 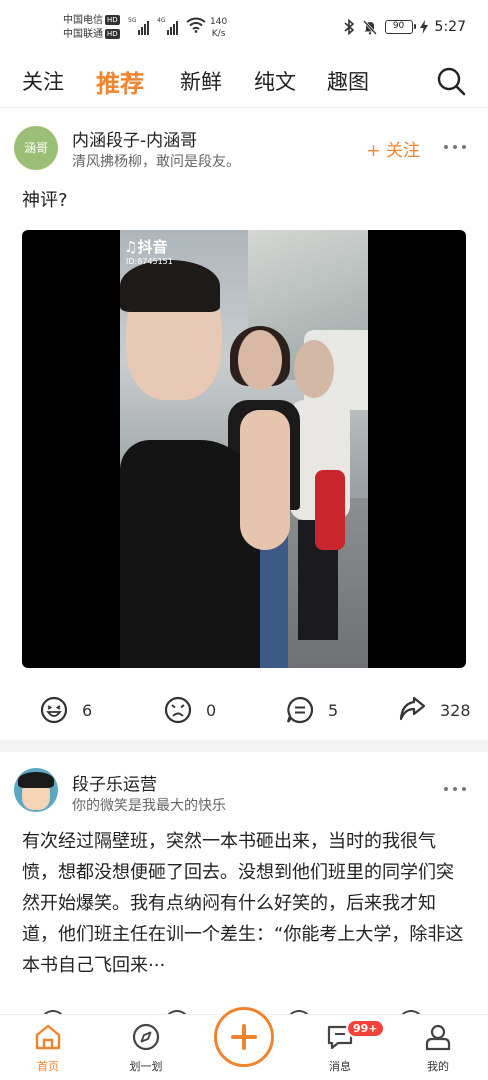 I want to click on signal-icon: 4G, so click(x=168, y=26).